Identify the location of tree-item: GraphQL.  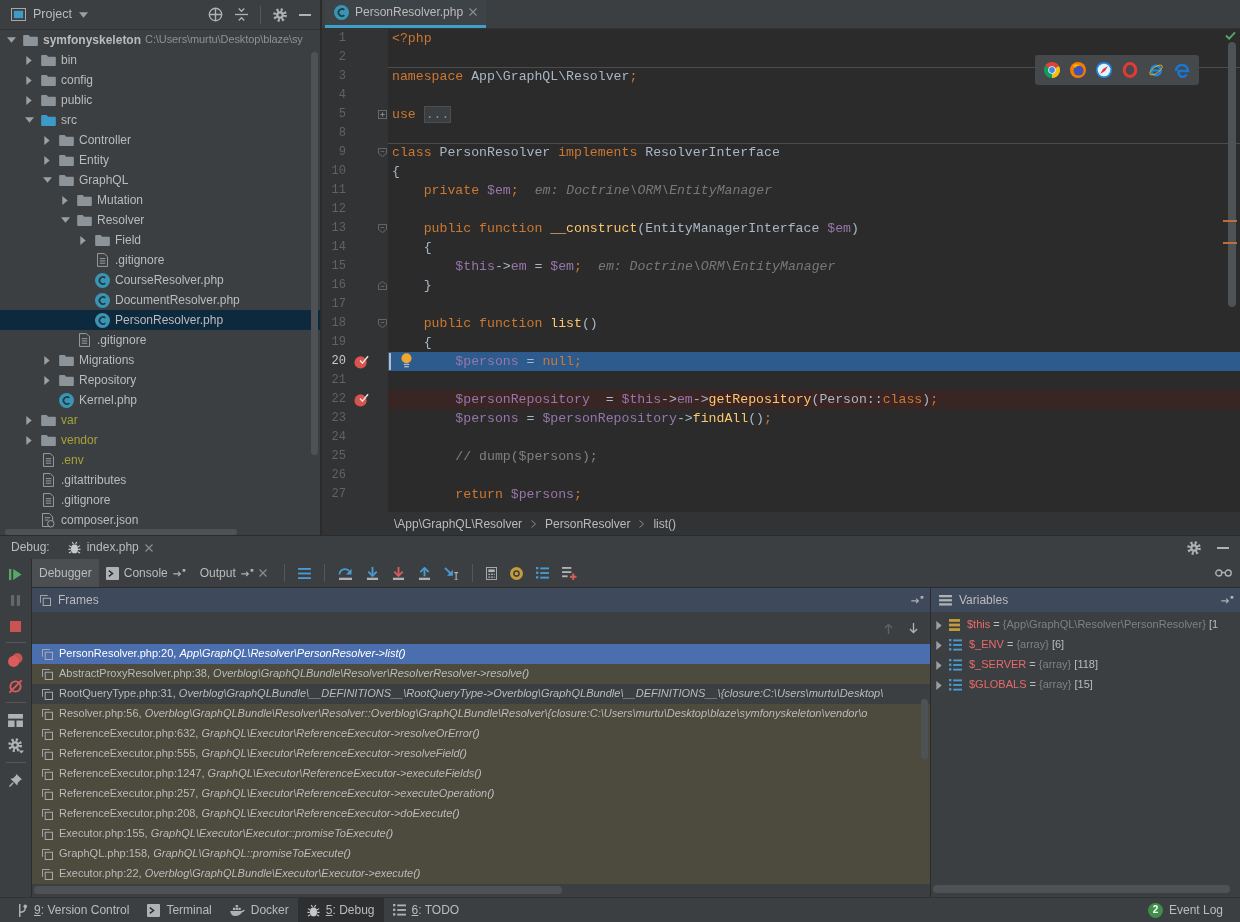
(104, 180).